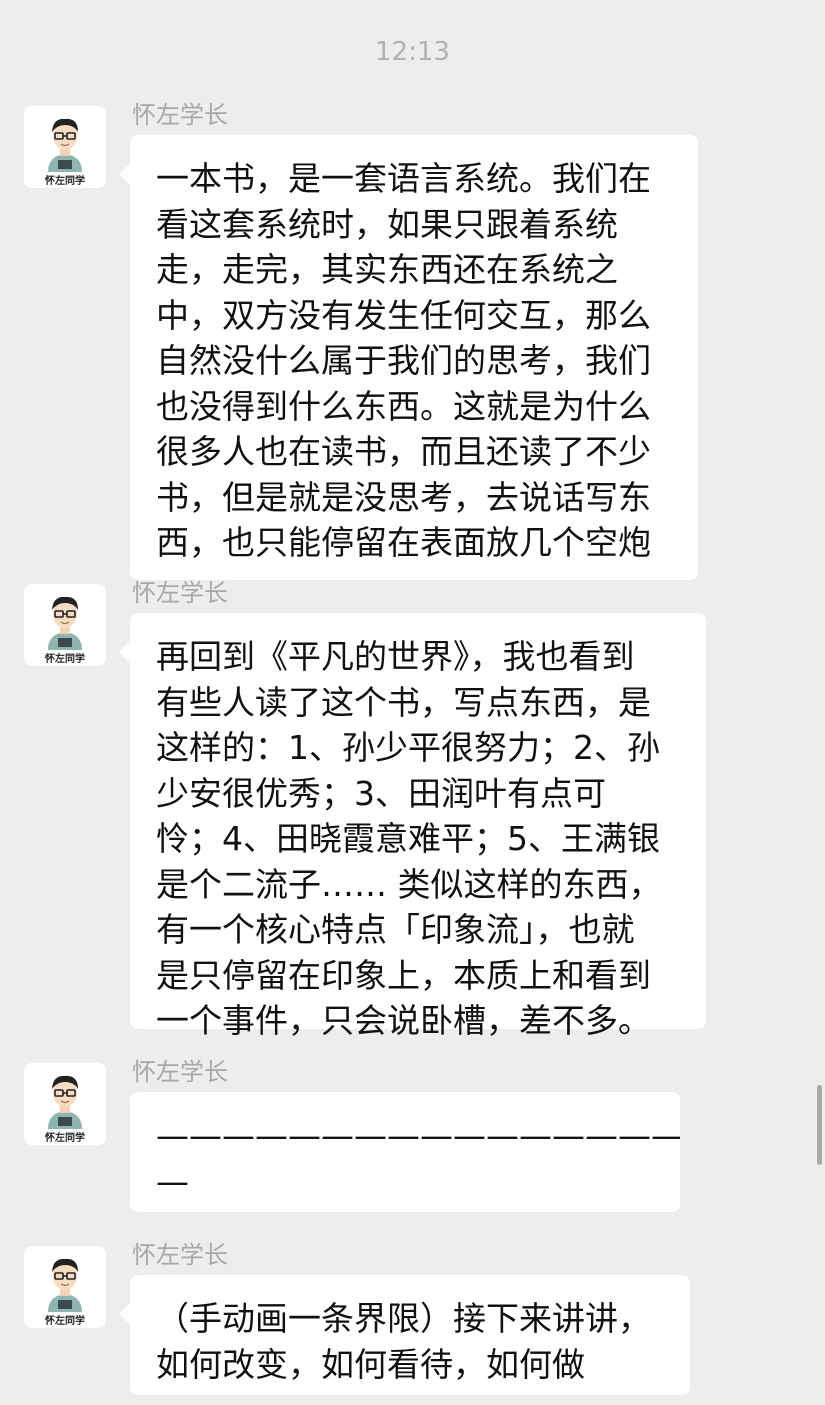 Image resolution: width=825 pixels, height=1405 pixels. I want to click on message-bubble: （手动画一条界限）接下来讲讲， 如何改变，如何看待，如何做, so click(404, 1335).